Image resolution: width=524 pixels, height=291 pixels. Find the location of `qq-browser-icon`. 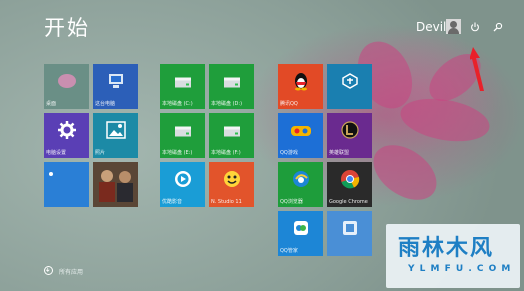

qq-browser-icon is located at coordinates (301, 181).